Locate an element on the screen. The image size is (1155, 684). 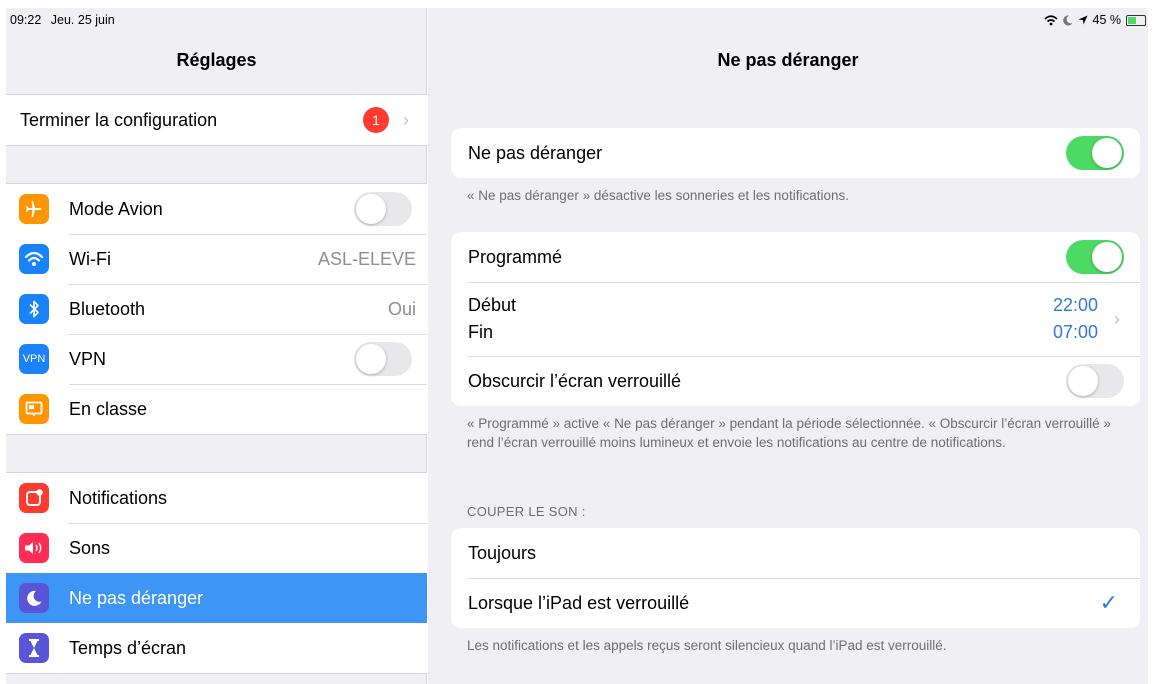
schedule-times: 22:00 07:00 is located at coordinates (1075, 319).